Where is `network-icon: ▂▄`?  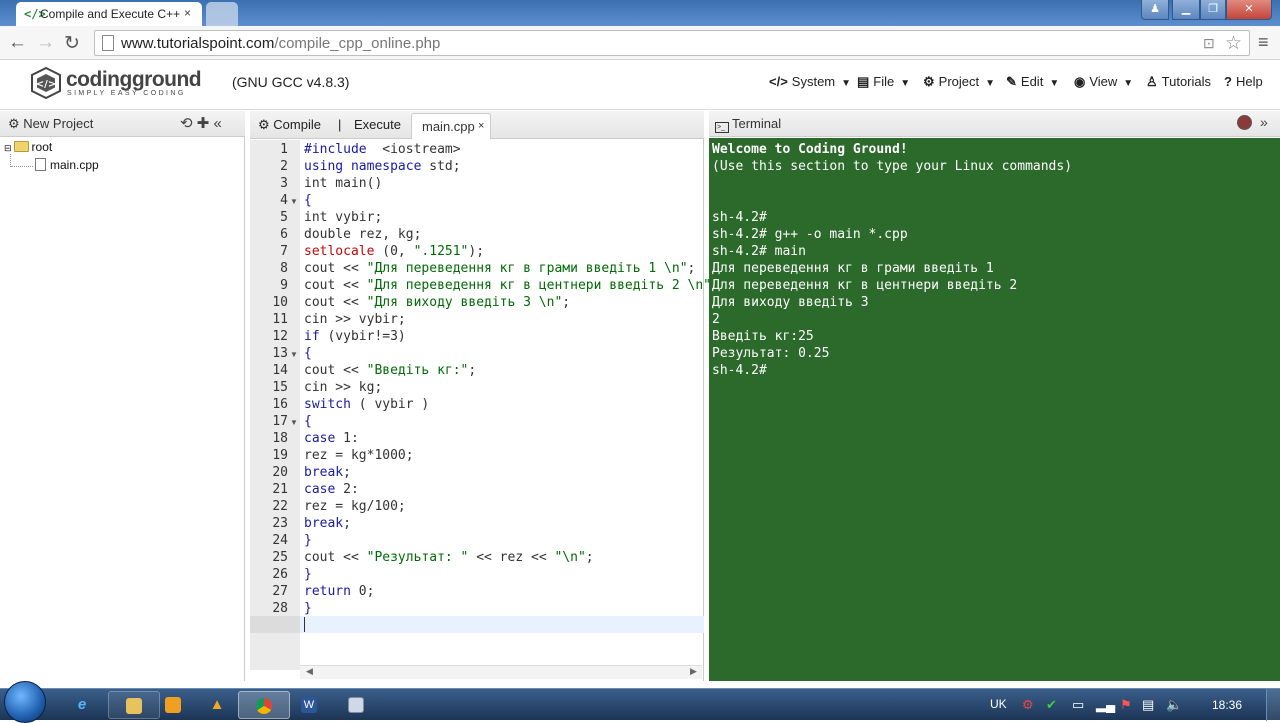
network-icon: ▂▄ is located at coordinates (1105, 705).